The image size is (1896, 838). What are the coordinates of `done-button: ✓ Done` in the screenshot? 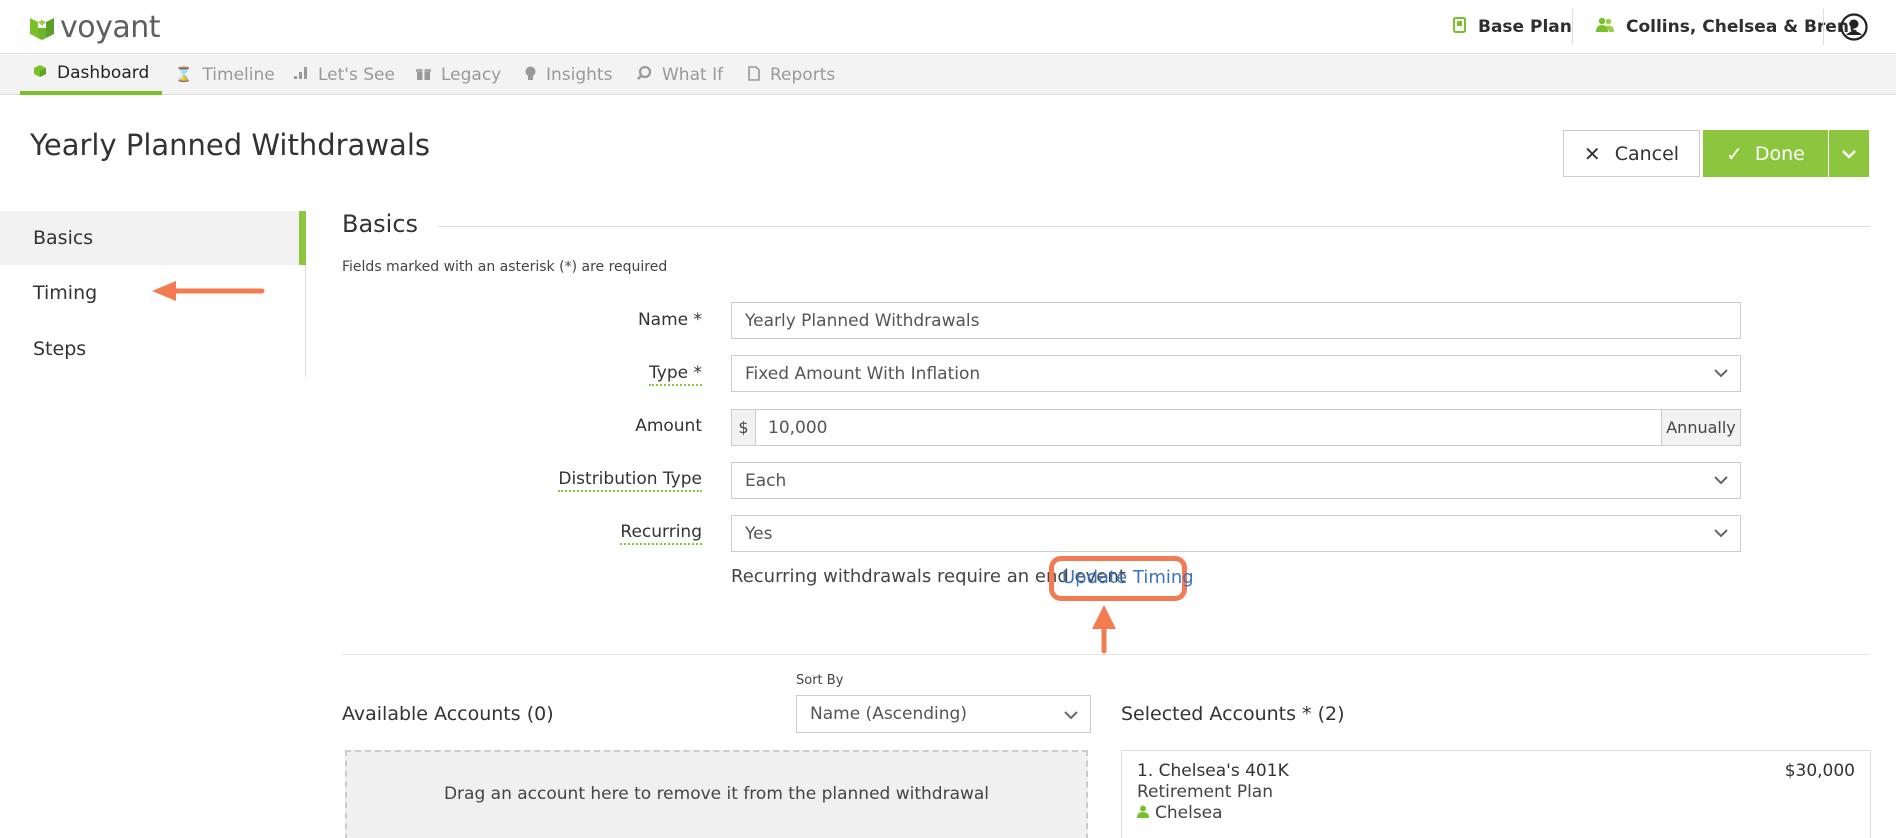 It's located at (1765, 153).